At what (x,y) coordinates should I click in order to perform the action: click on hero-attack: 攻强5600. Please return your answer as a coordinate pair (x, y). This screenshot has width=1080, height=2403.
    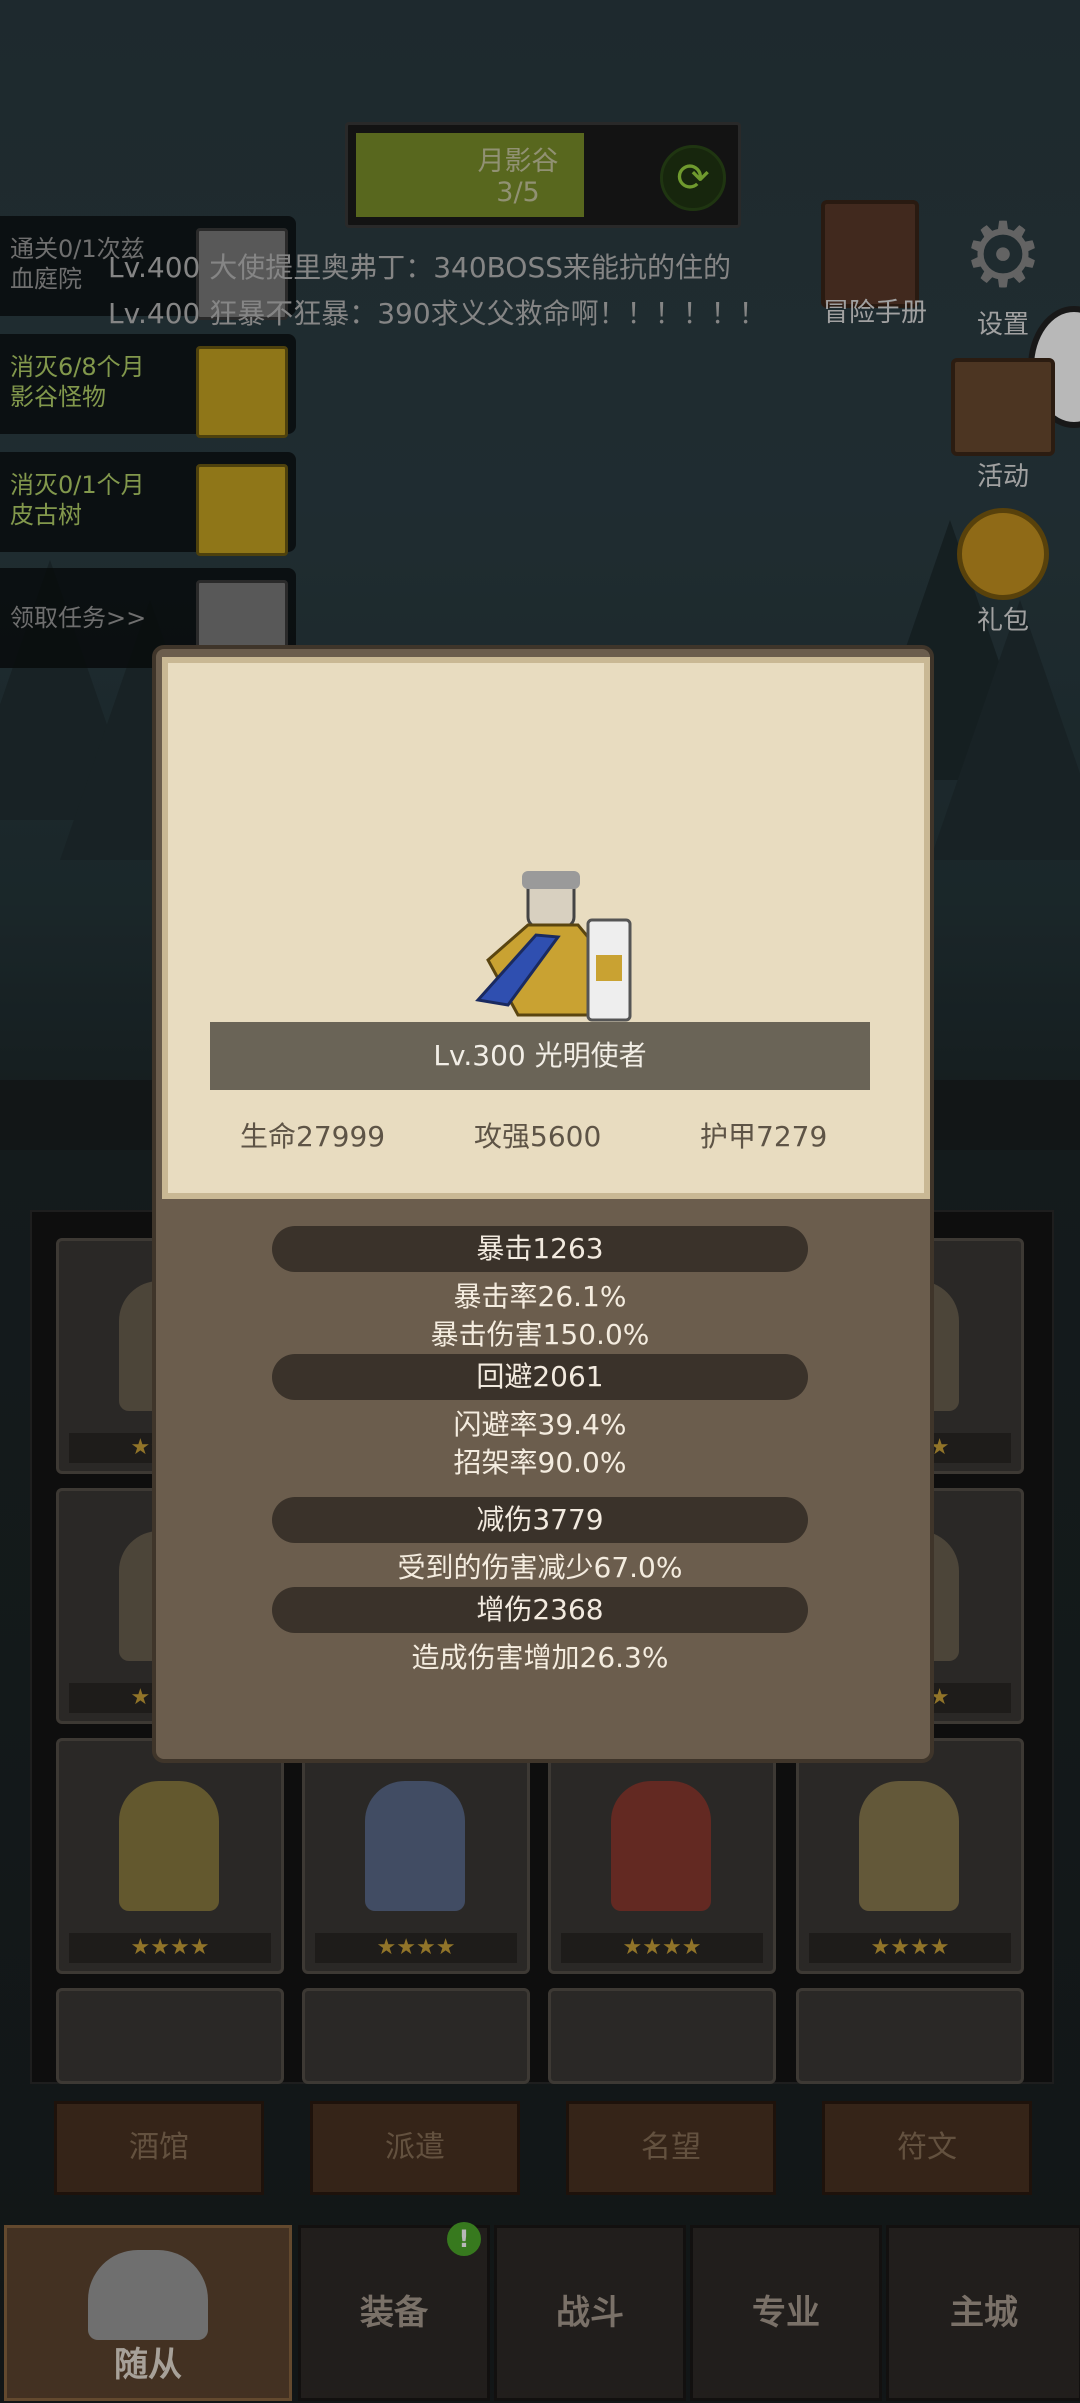
    Looking at the image, I should click on (538, 1136).